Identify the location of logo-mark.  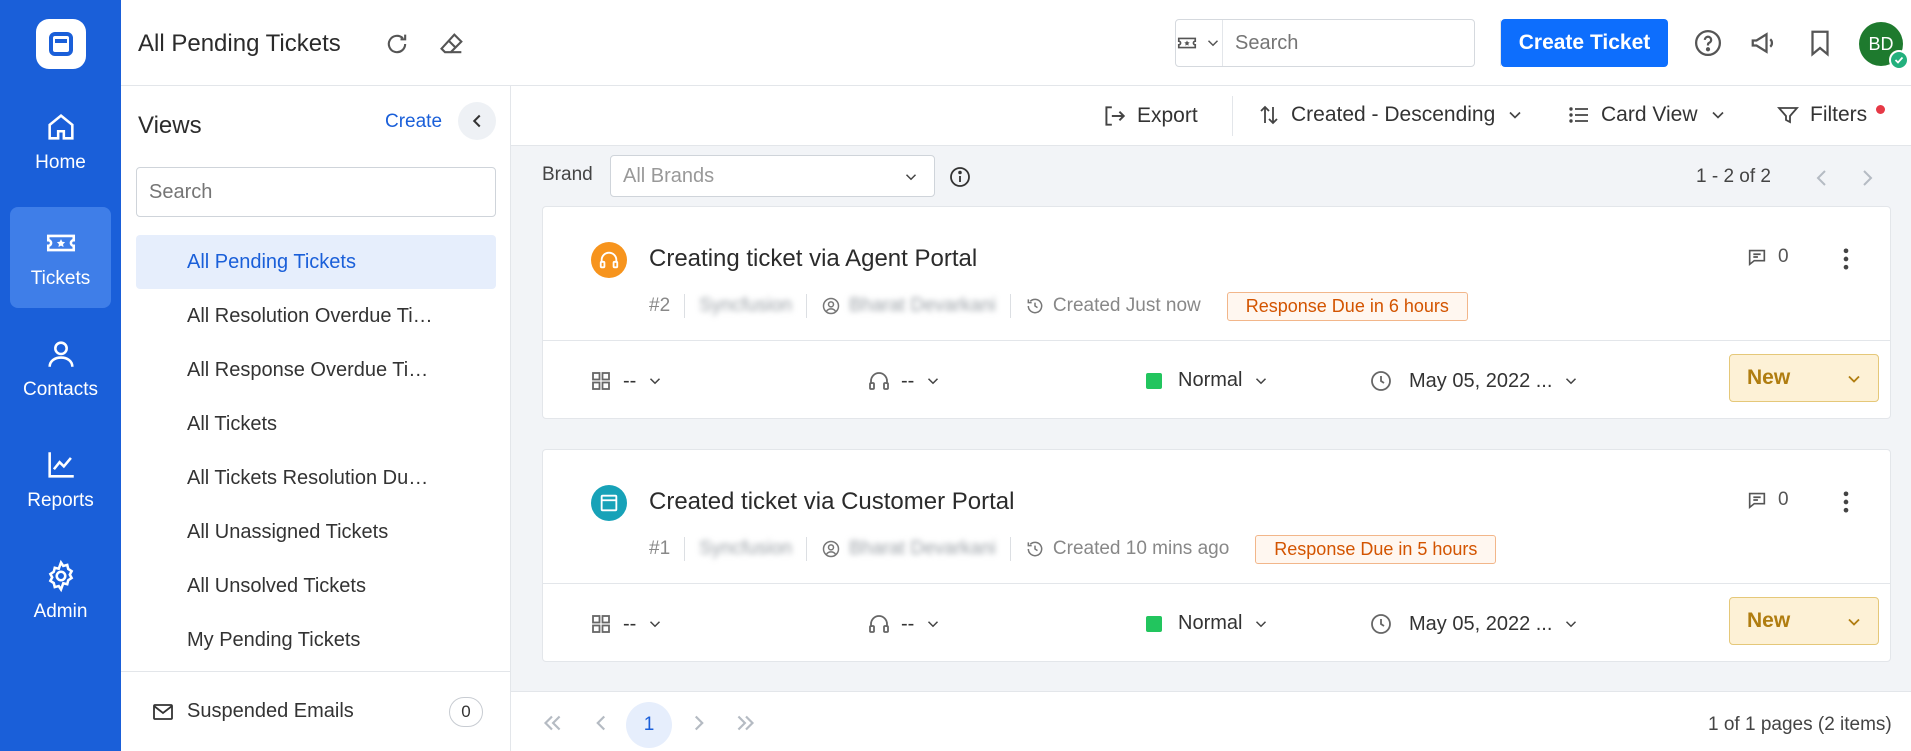
(61, 44).